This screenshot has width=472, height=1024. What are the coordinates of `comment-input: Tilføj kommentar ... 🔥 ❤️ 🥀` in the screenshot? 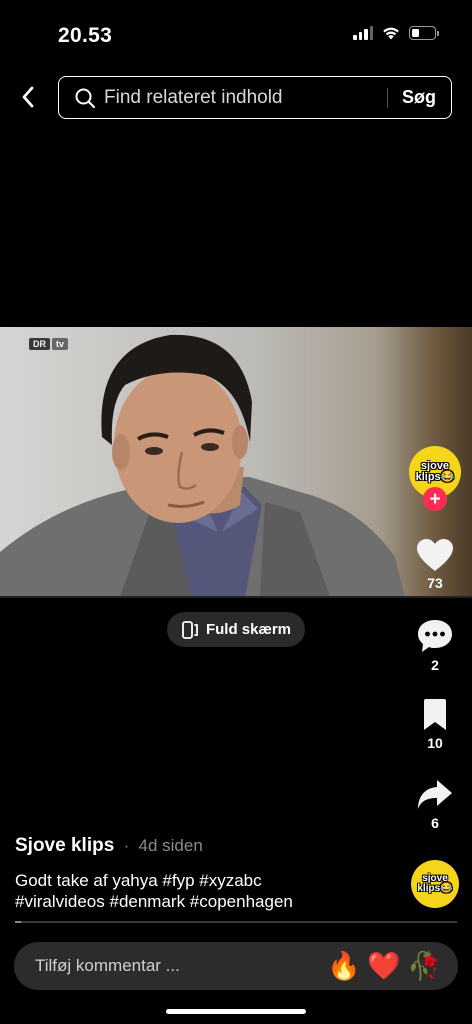 It's located at (236, 966).